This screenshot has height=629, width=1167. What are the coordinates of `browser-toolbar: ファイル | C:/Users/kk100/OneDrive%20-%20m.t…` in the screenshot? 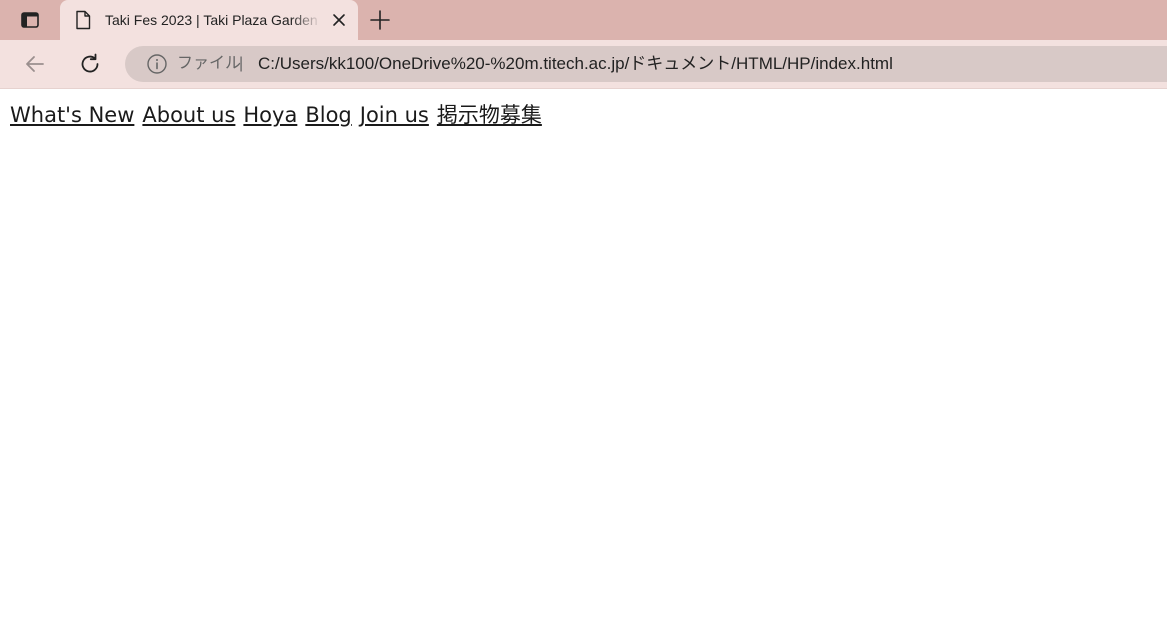 It's located at (583, 64).